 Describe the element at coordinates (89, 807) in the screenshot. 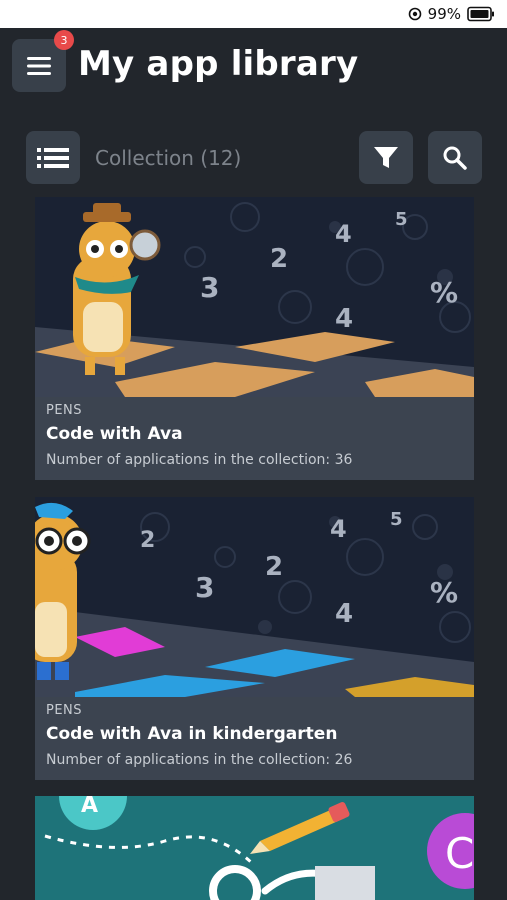

I see `svg-text: A` at that location.